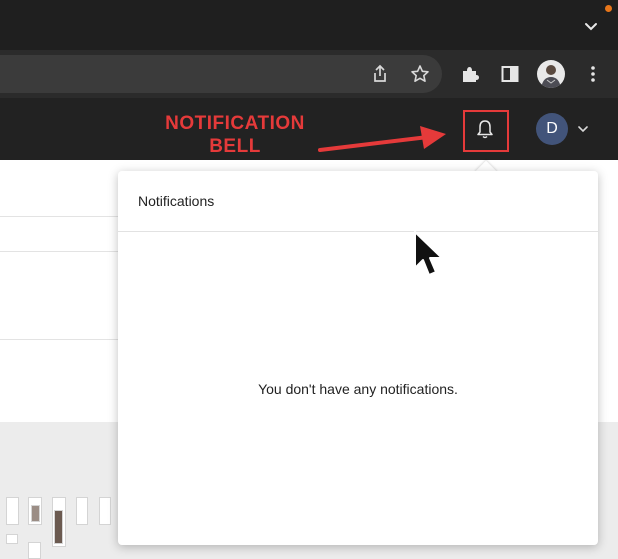  I want to click on notifications-empty-message: You don't have any notifications., so click(358, 389).